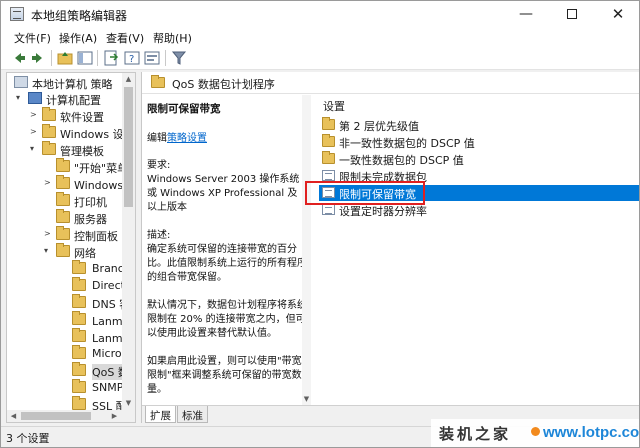 This screenshot has height=448, width=640. I want to click on policy-icon, so click(21, 82).